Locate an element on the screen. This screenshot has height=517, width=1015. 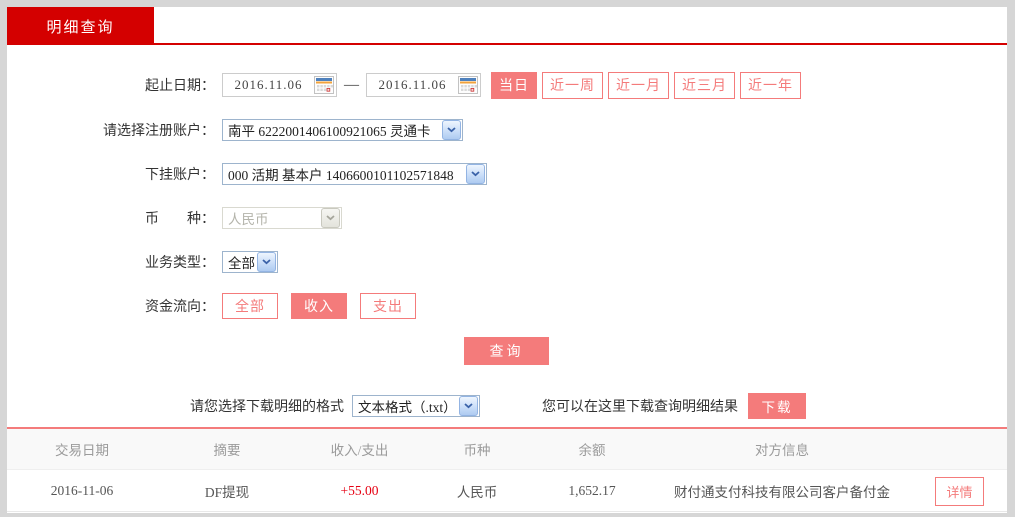
sub-account-select: 000 活期 基本户 1406600101102571848 is located at coordinates (354, 174).